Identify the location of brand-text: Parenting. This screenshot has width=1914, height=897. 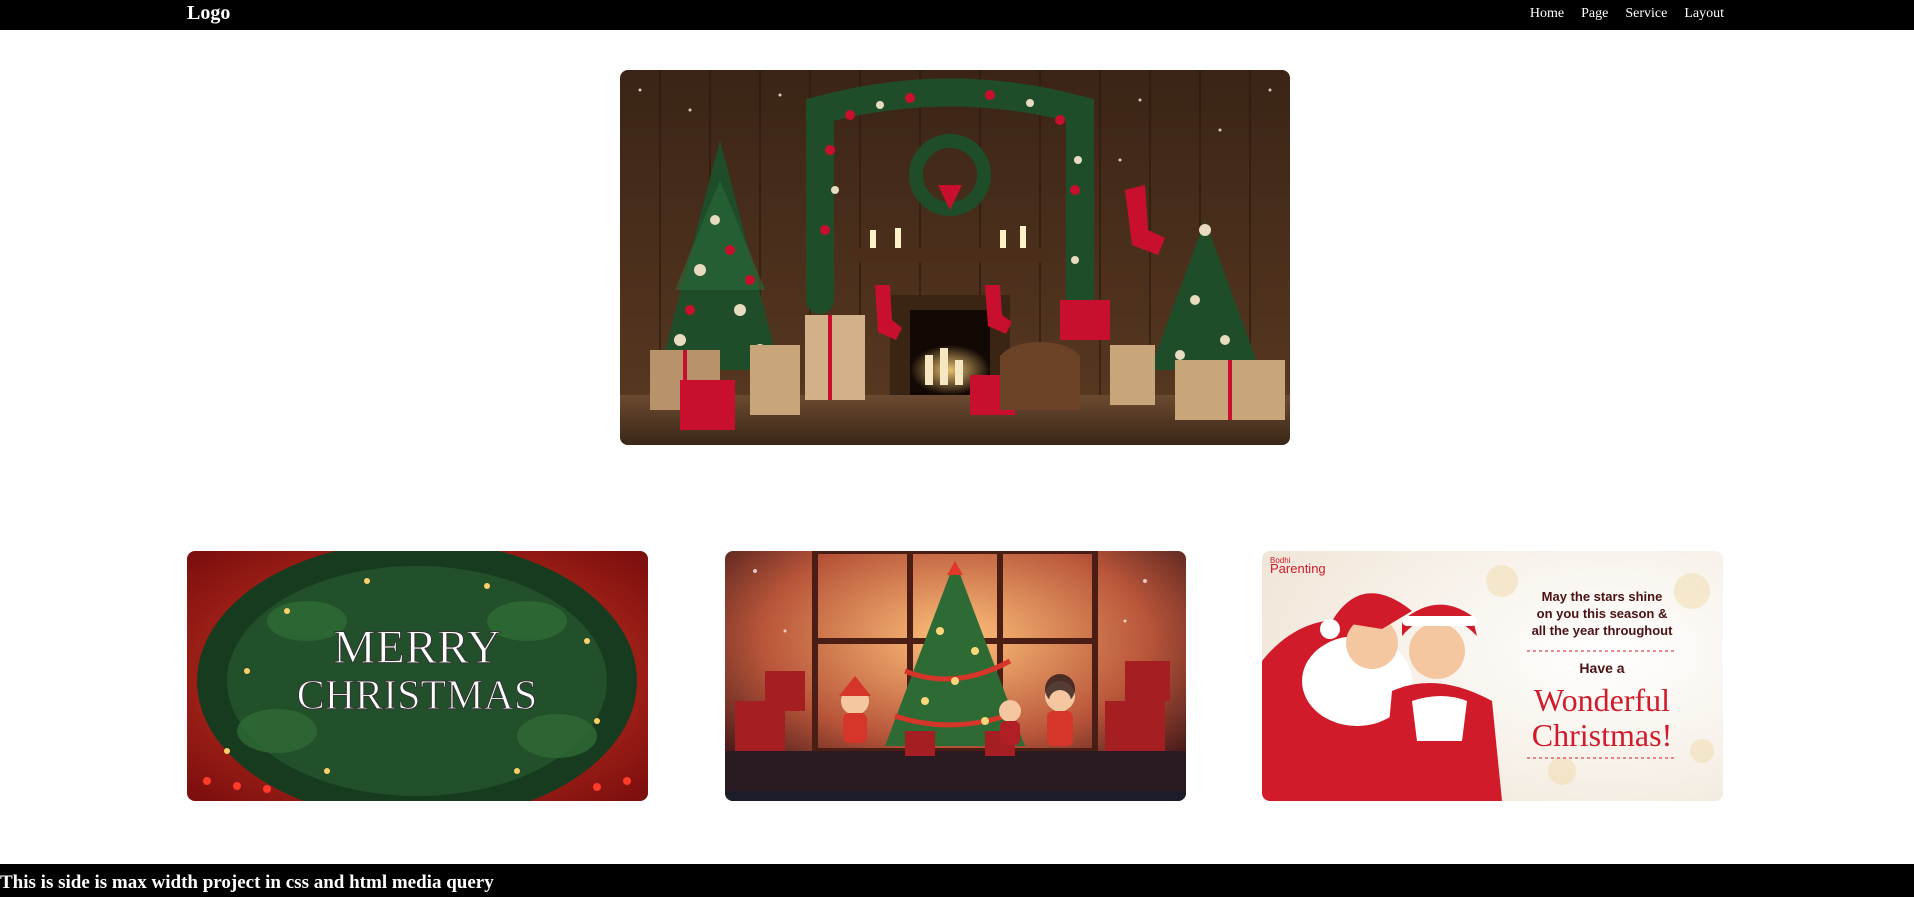
(1298, 568).